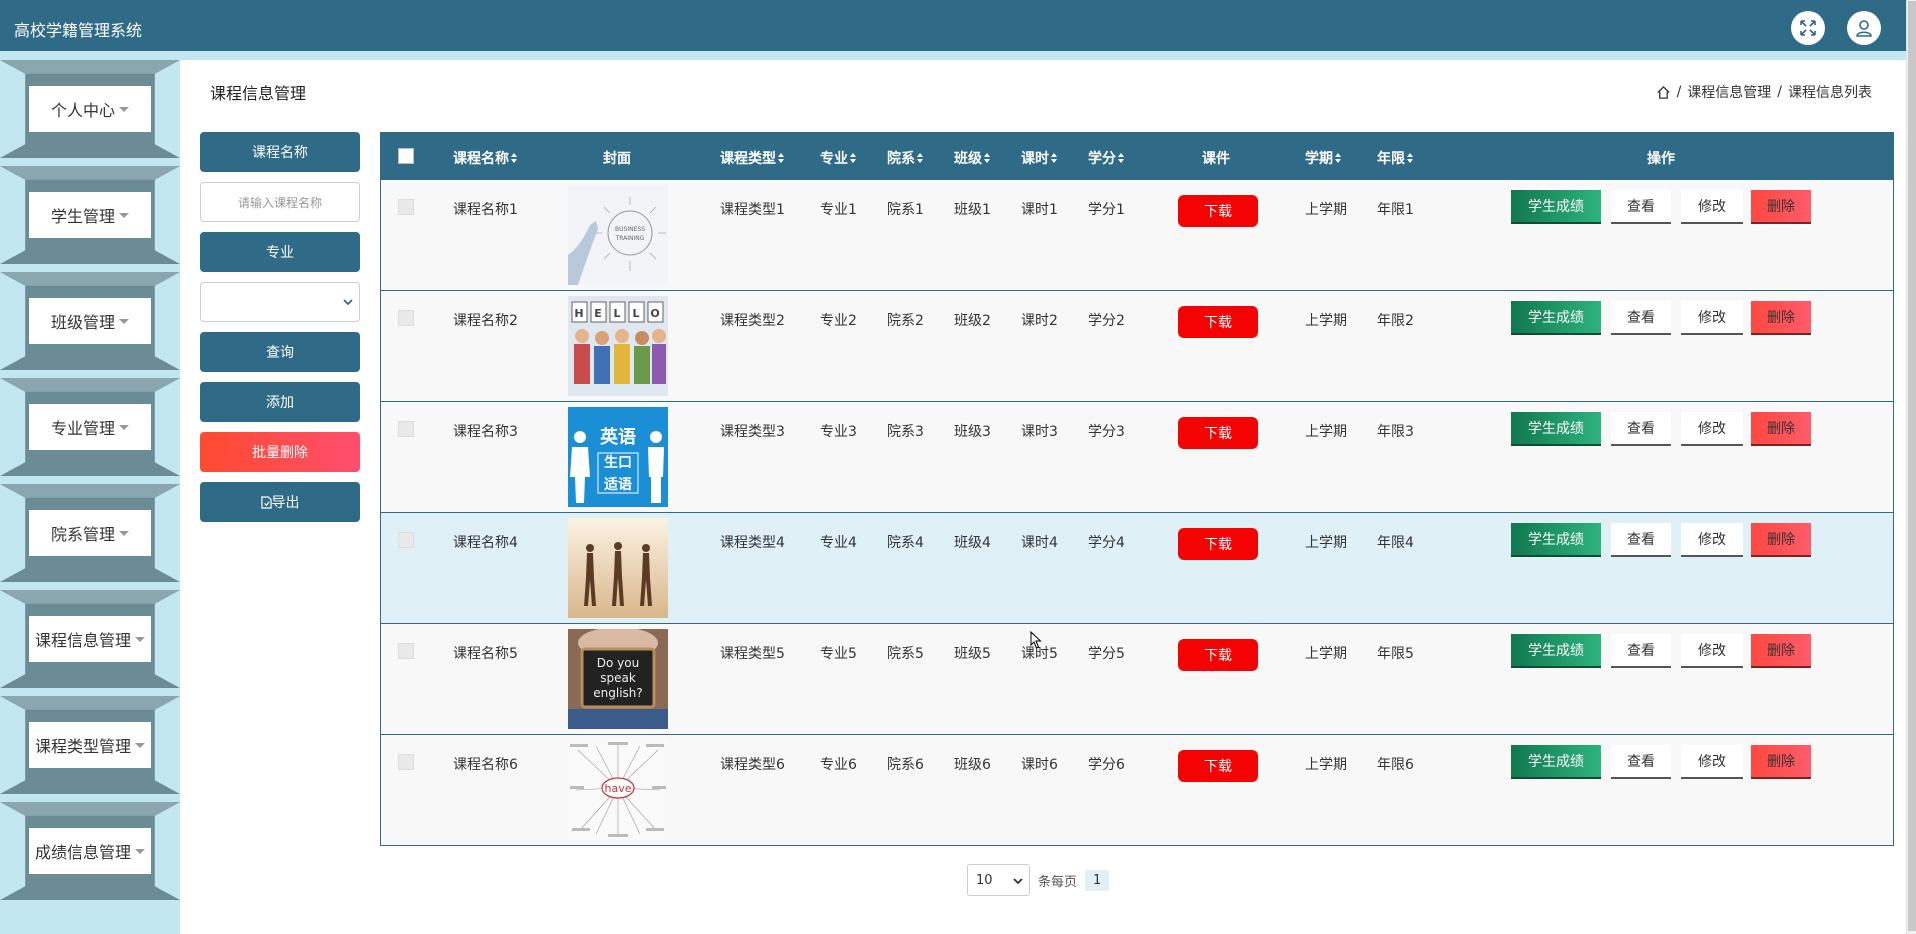  Describe the element at coordinates (838, 543) in the screenshot. I see `major: 专业4` at that location.